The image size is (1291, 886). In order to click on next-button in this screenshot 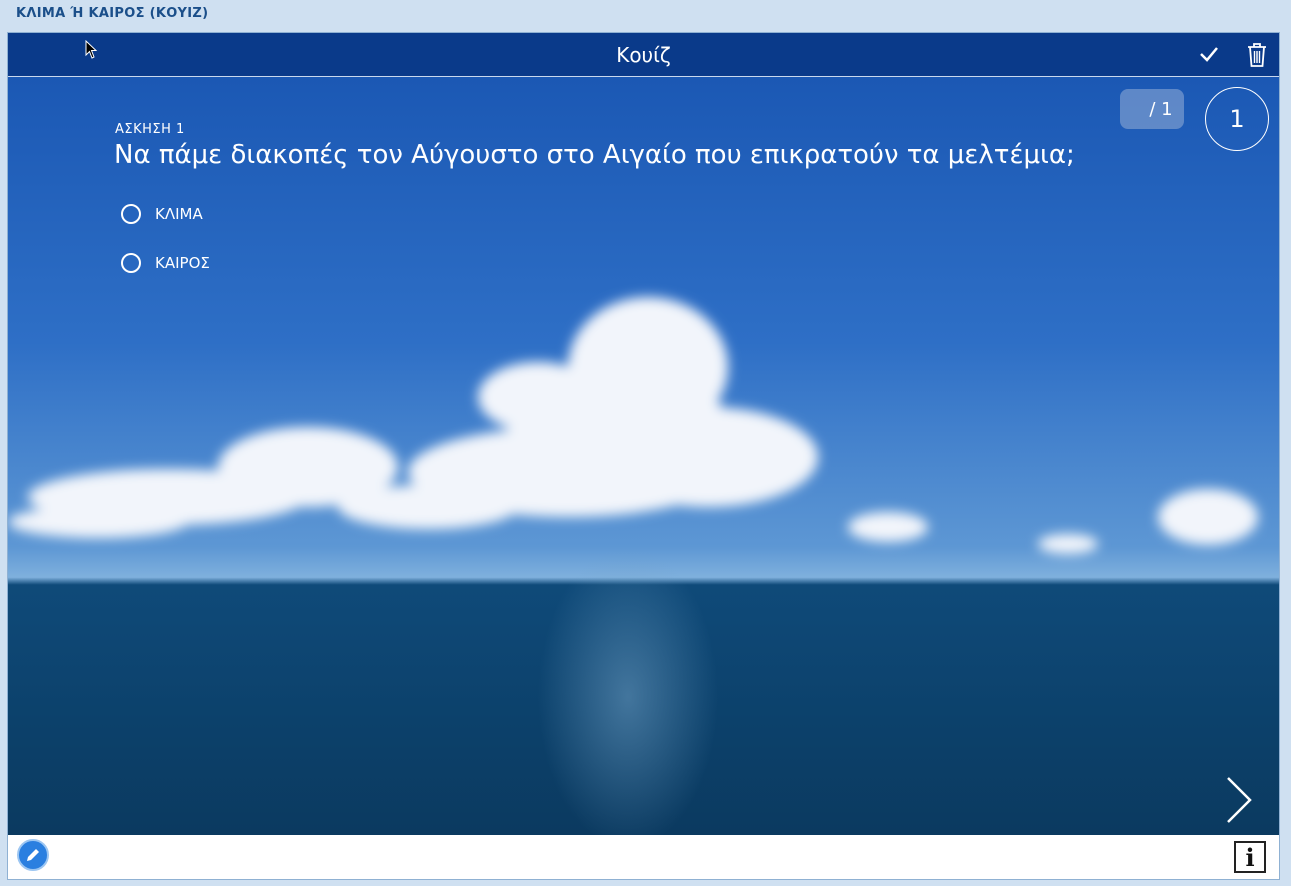, I will do `click(1239, 800)`.